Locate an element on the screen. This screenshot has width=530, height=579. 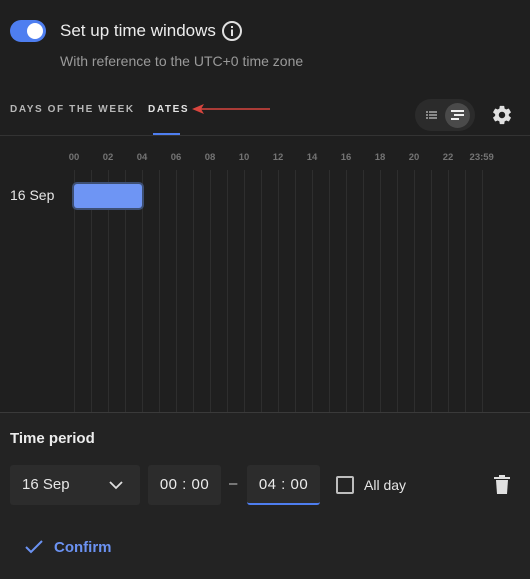
gear-icon is located at coordinates (502, 115).